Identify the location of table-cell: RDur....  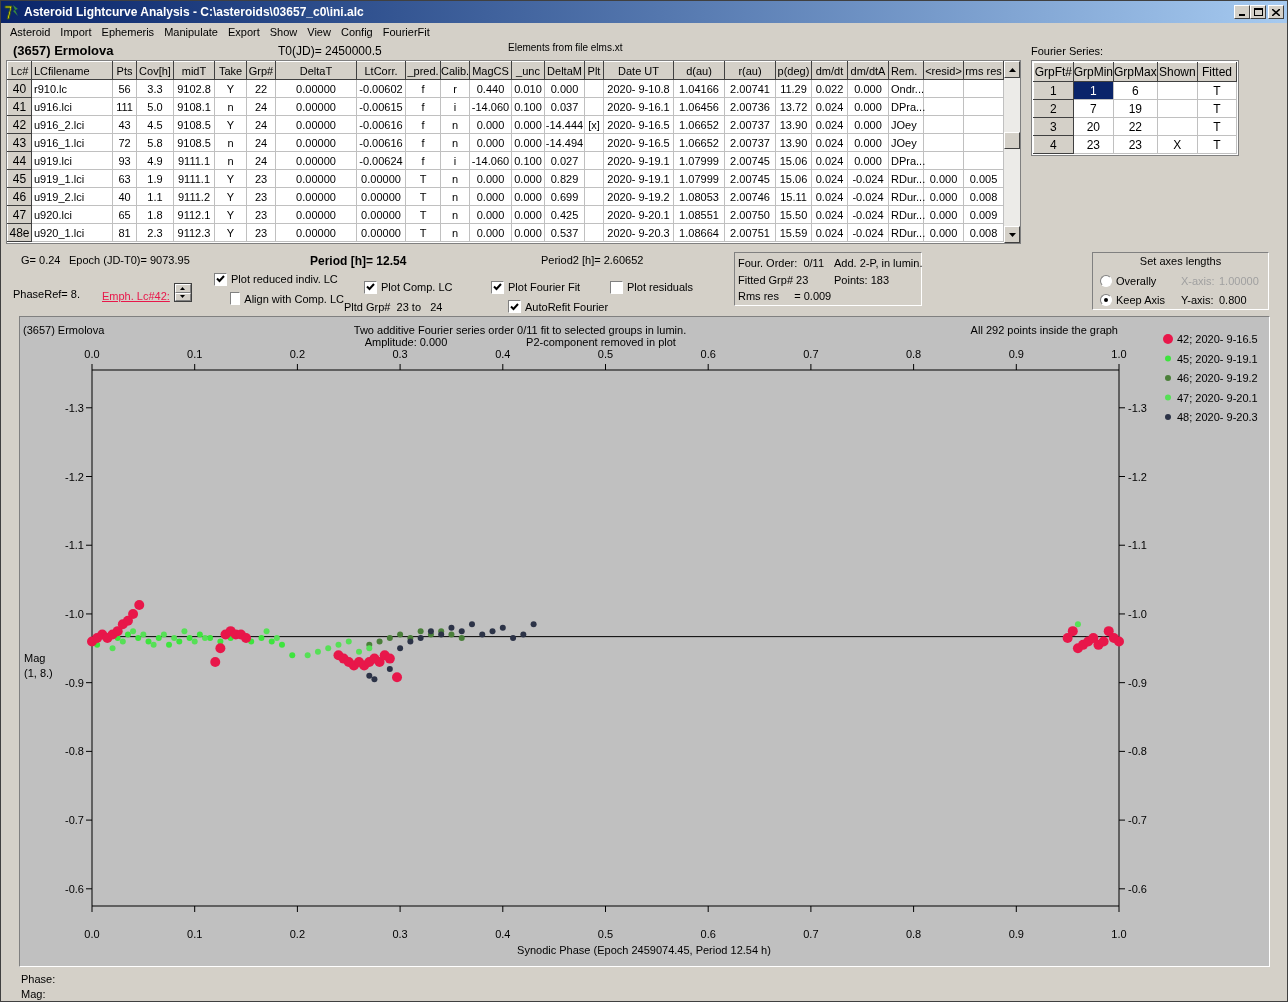
(906, 214).